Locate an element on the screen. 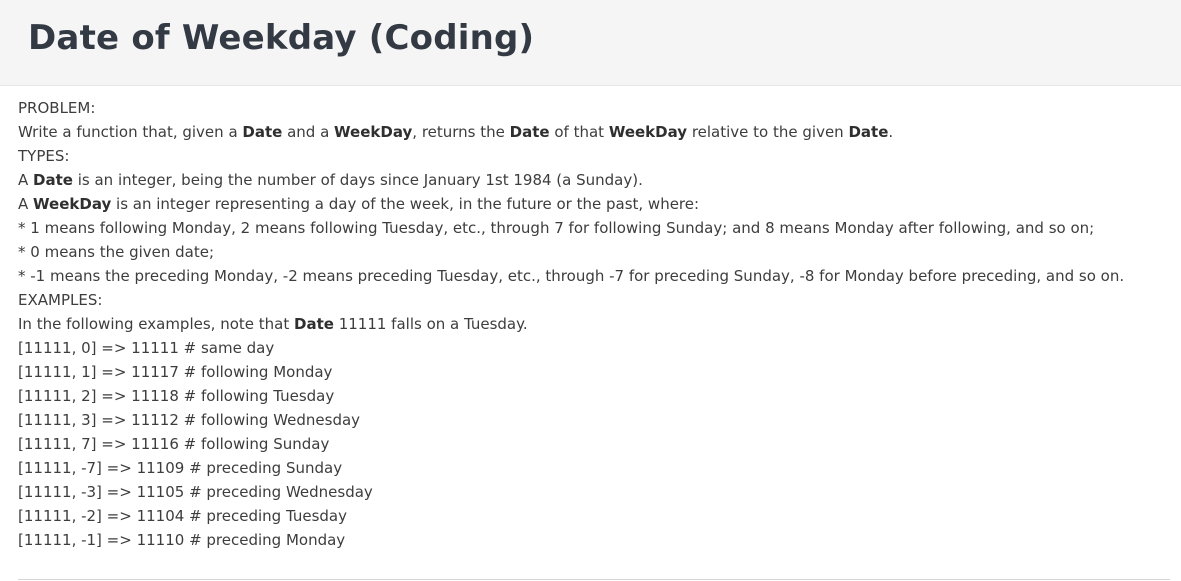 The image size is (1181, 581). example-line: [11111, 1] => 11117 # following Monday is located at coordinates (175, 372).